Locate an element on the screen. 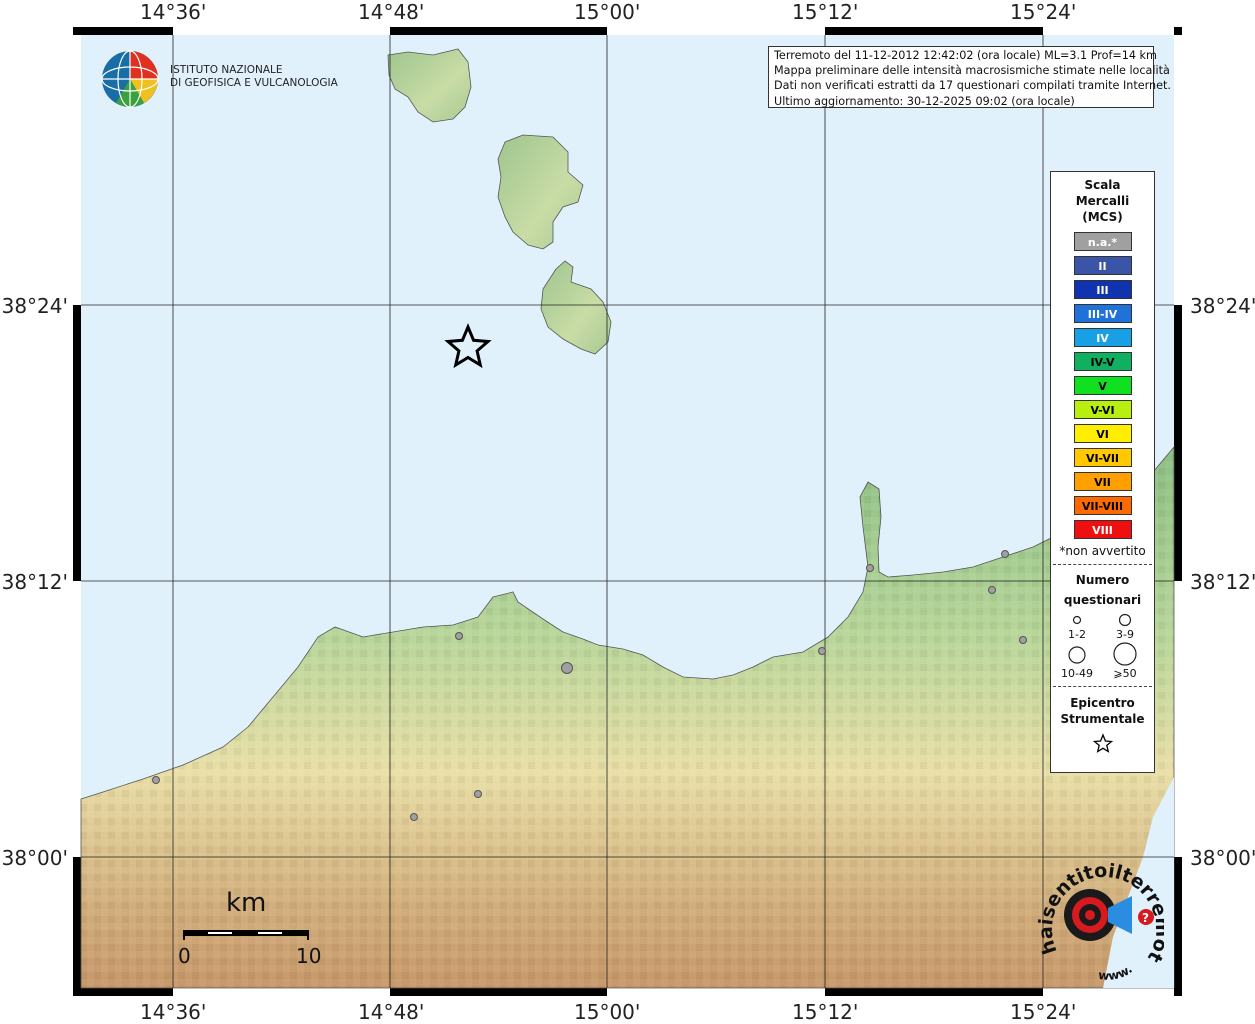 The image size is (1255, 1024). scale-unit: km is located at coordinates (246, 903).